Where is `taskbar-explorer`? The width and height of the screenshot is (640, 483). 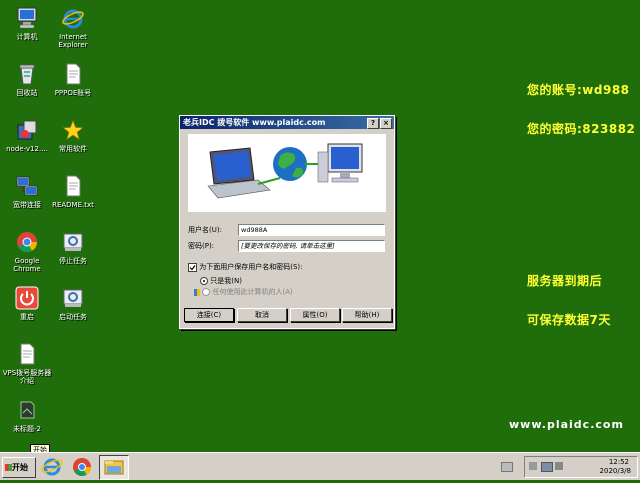
taskbar-explorer is located at coordinates (114, 467).